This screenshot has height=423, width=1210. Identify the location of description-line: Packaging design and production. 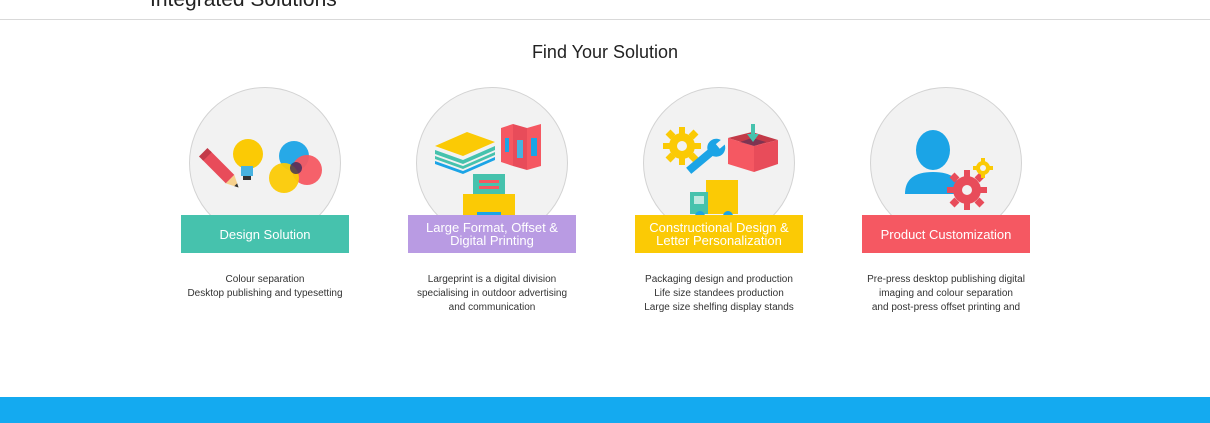
(719, 279).